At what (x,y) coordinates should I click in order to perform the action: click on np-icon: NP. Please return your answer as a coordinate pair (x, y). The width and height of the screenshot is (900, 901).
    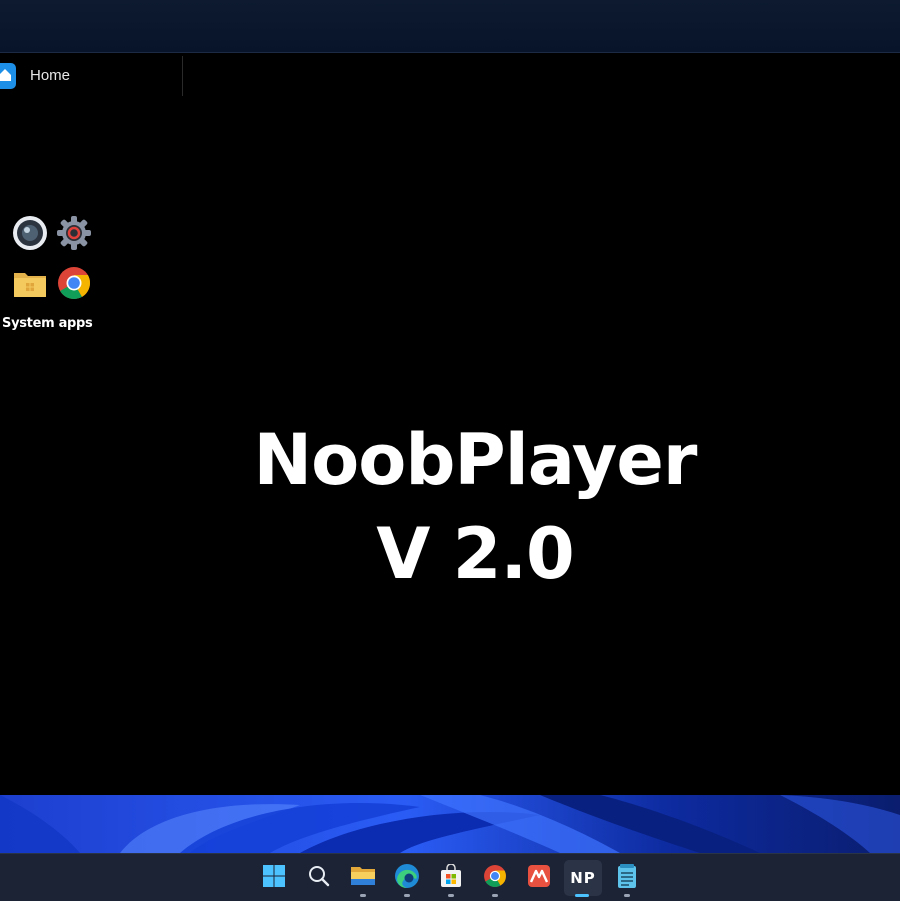
    Looking at the image, I should click on (583, 878).